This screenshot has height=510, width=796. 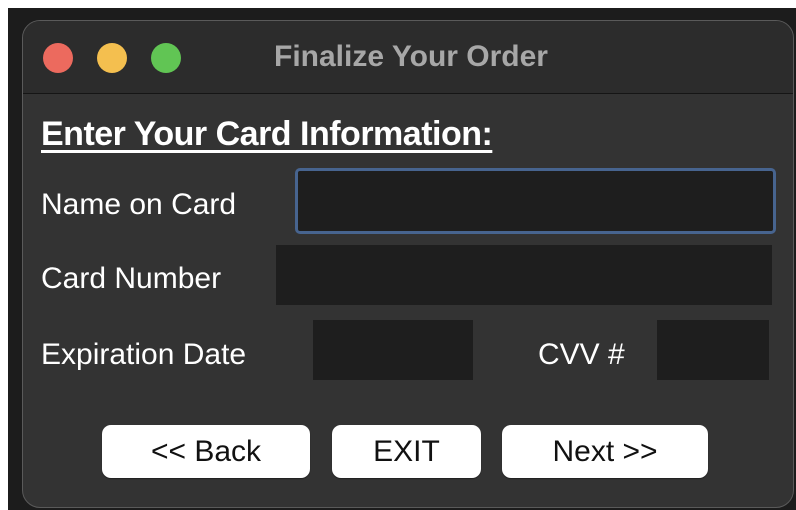 What do you see at coordinates (267, 134) in the screenshot?
I see `form-heading: Enter Your Card Information:` at bounding box center [267, 134].